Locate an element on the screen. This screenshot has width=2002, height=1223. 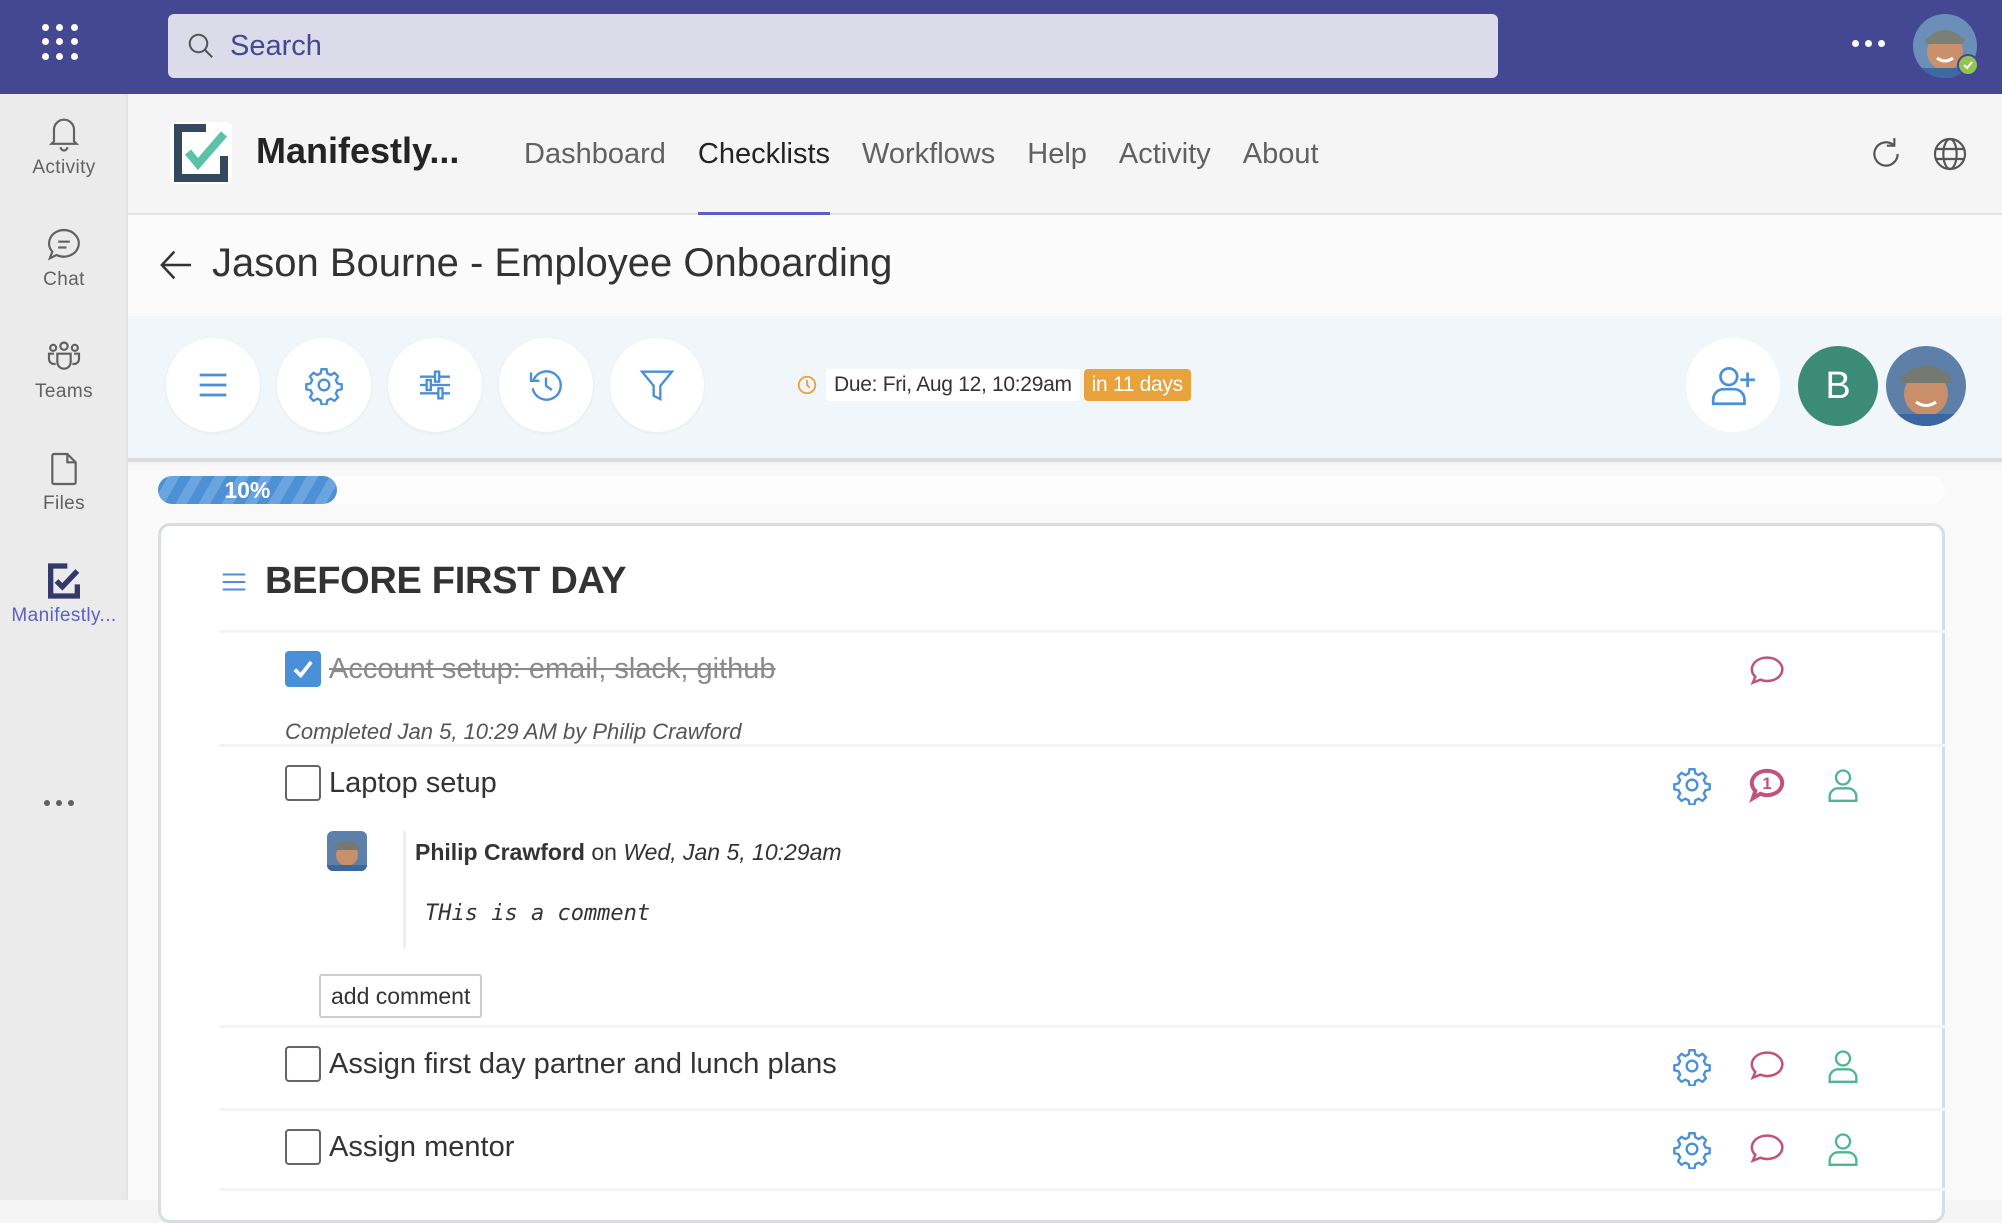
hamburger-icon is located at coordinates (213, 385).